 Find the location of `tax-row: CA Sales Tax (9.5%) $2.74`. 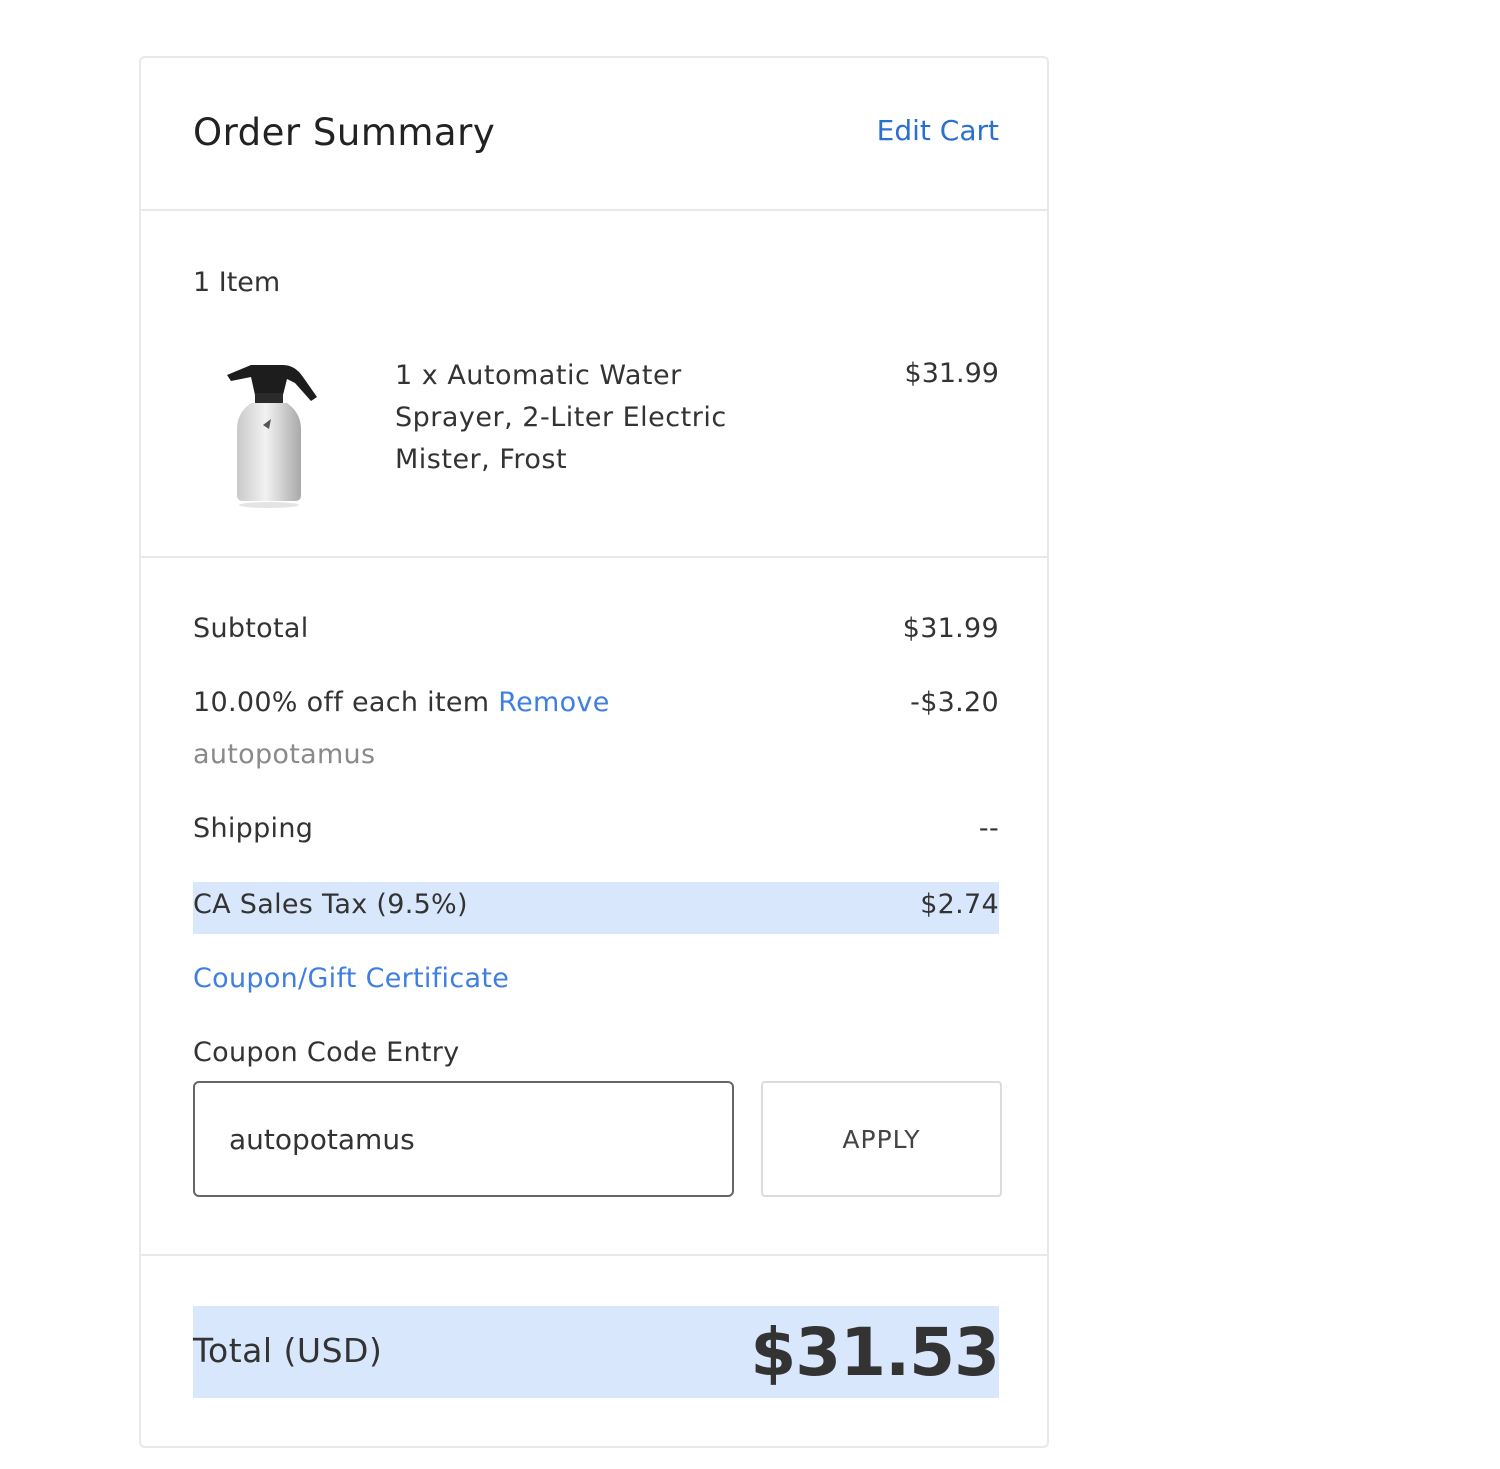

tax-row: CA Sales Tax (9.5%) $2.74 is located at coordinates (596, 908).